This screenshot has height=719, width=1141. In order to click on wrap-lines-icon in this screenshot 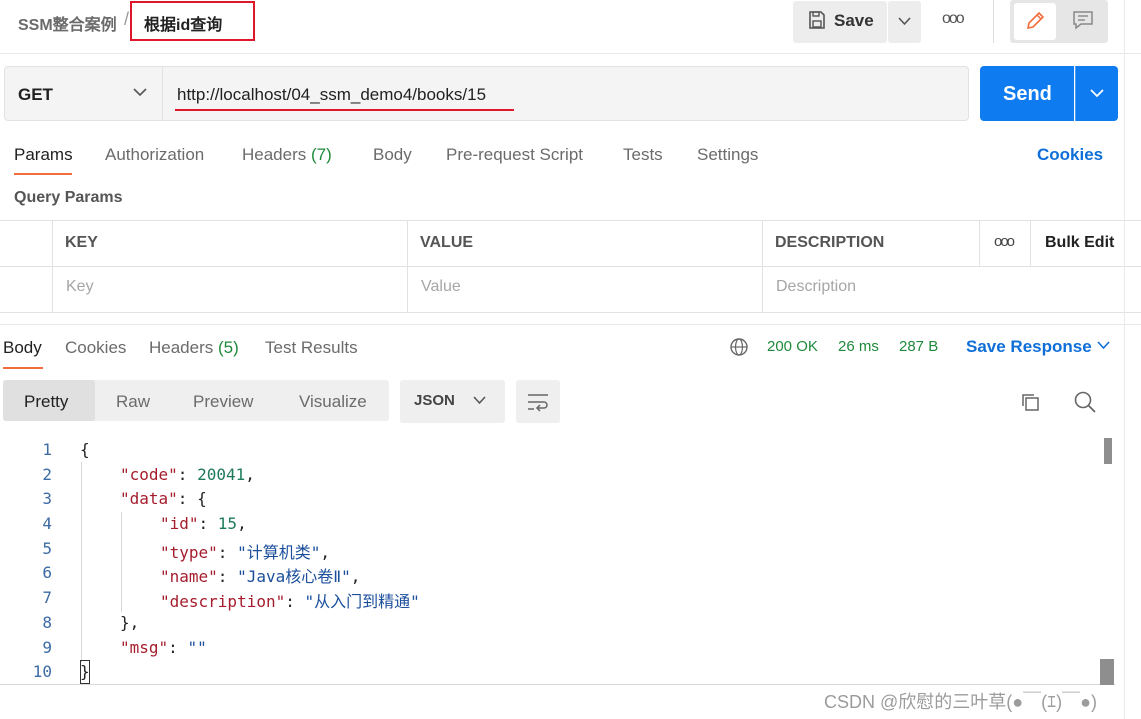, I will do `click(538, 402)`.